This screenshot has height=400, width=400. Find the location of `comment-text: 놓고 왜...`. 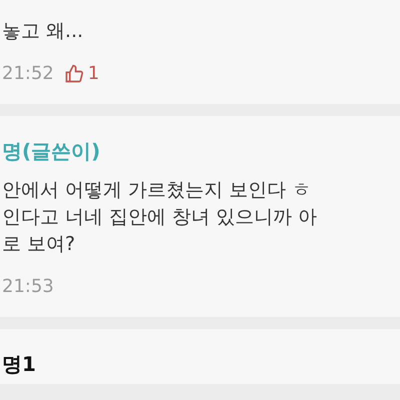

comment-text: 놓고 왜... is located at coordinates (43, 31).